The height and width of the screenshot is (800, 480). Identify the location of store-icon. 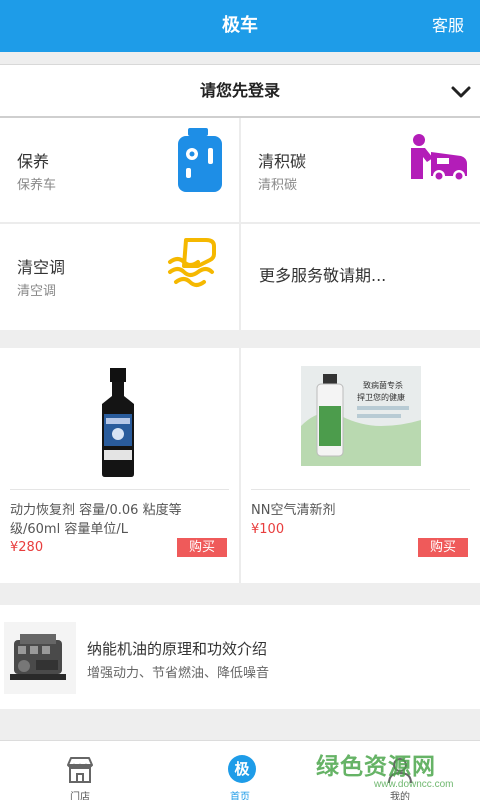
(80, 770).